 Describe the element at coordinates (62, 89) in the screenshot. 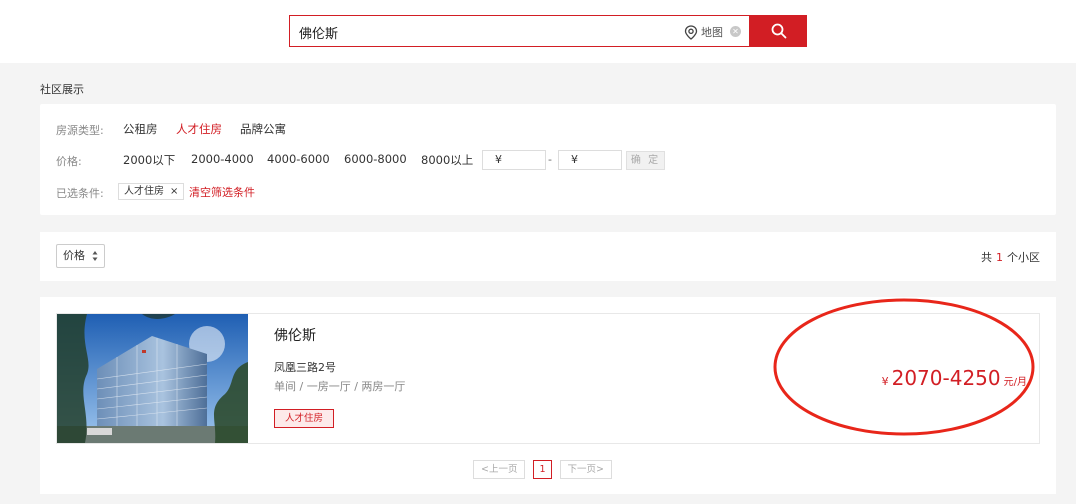

I see `section-title: 社区展示` at that location.